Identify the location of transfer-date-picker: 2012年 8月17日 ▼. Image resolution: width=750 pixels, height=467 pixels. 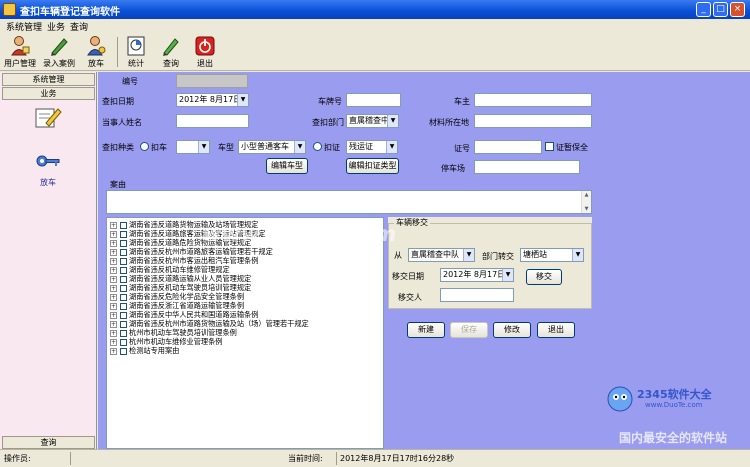
(477, 275).